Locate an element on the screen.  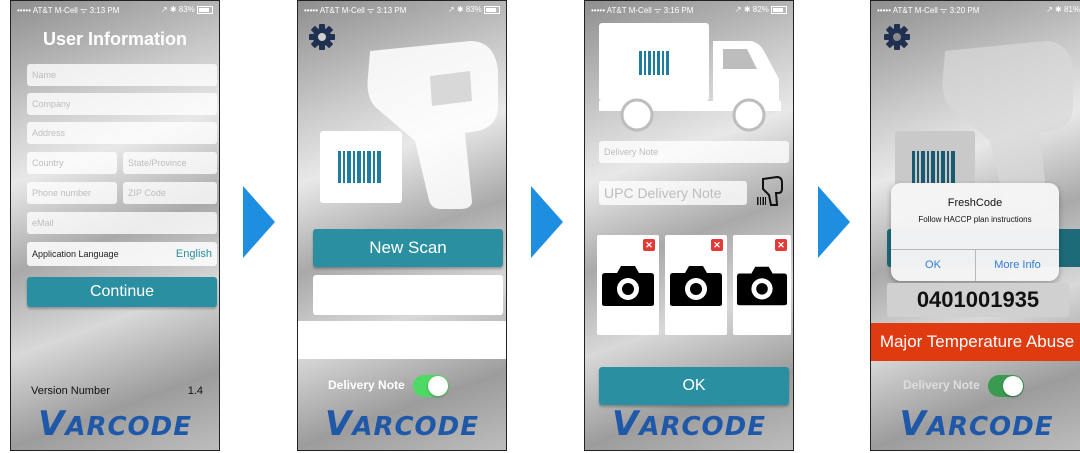
dialog-more-info-button: More Info is located at coordinates (1017, 265).